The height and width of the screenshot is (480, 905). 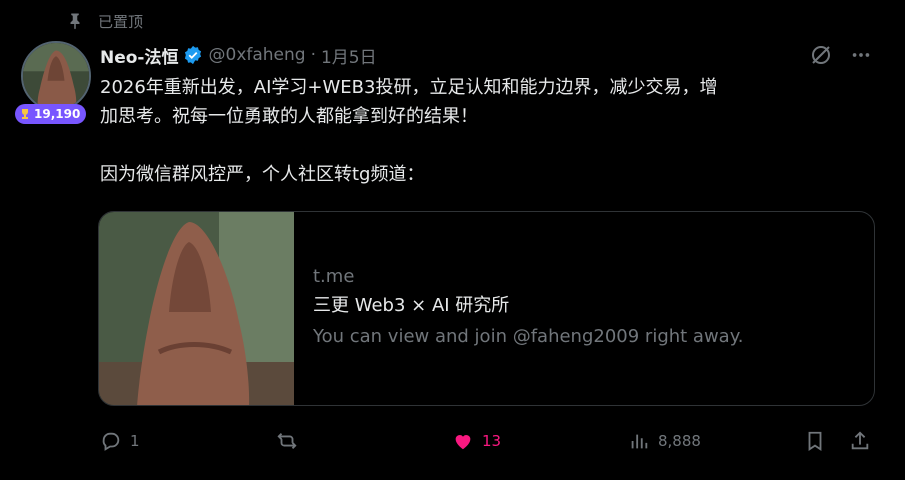 What do you see at coordinates (135, 441) in the screenshot?
I see `reply-count: 1` at bounding box center [135, 441].